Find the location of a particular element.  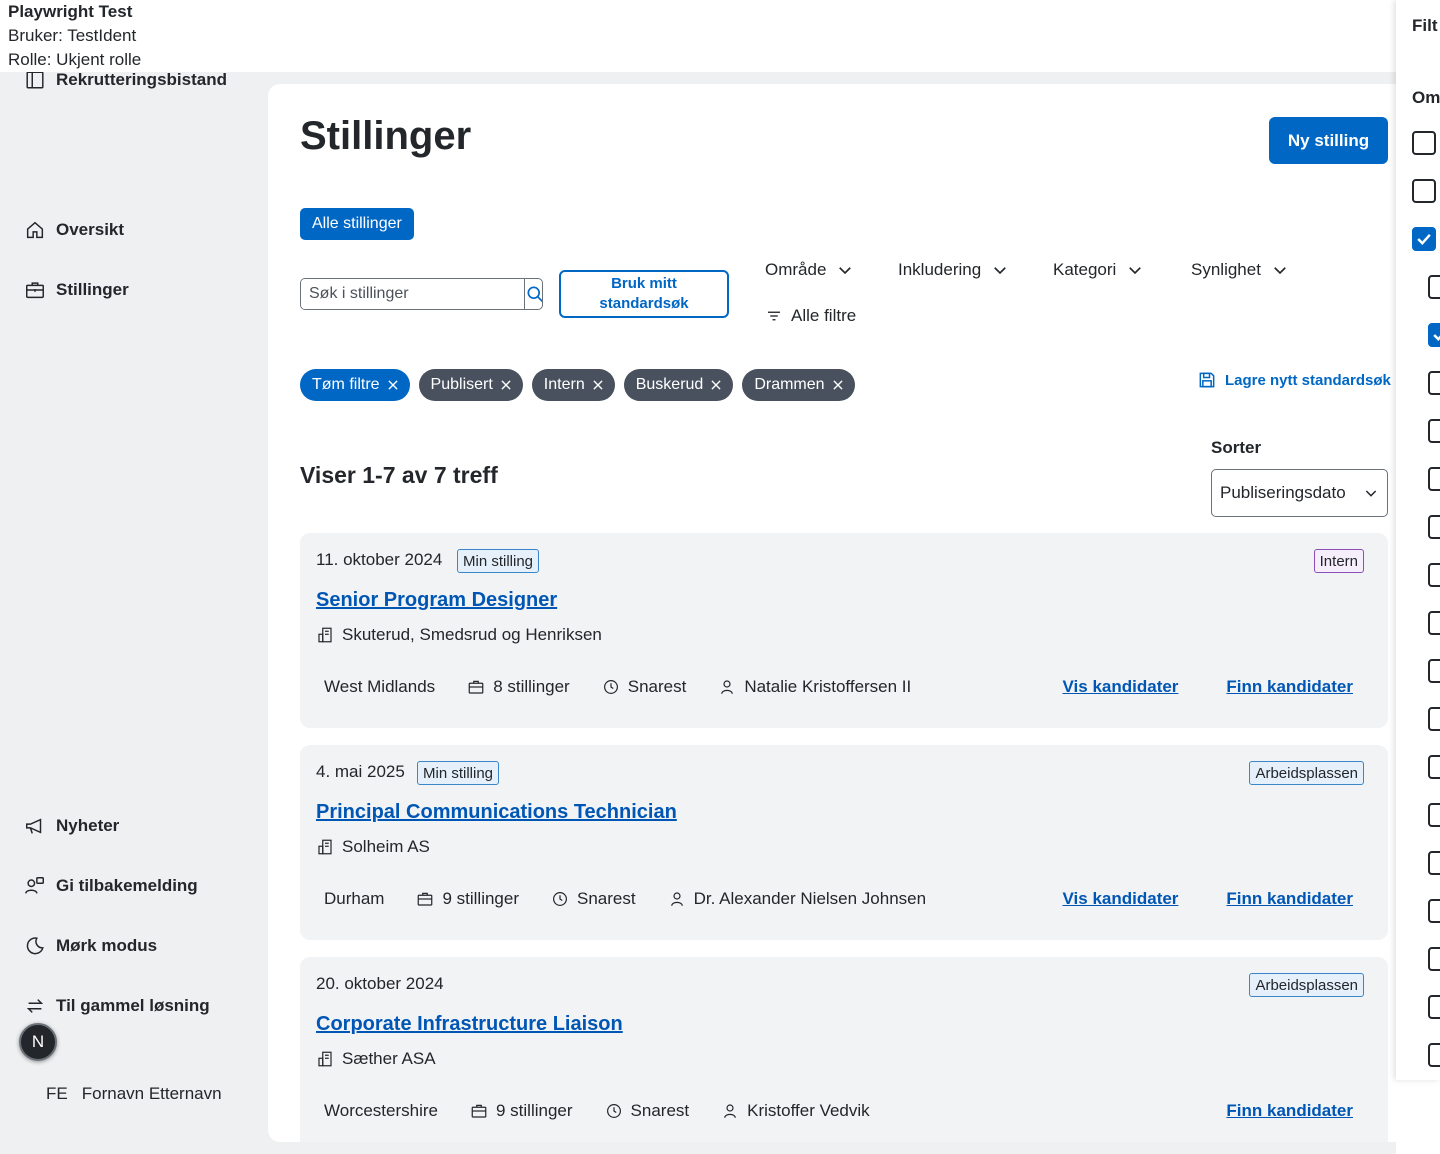

source-tag: Arbeidsplassen is located at coordinates (1306, 773).